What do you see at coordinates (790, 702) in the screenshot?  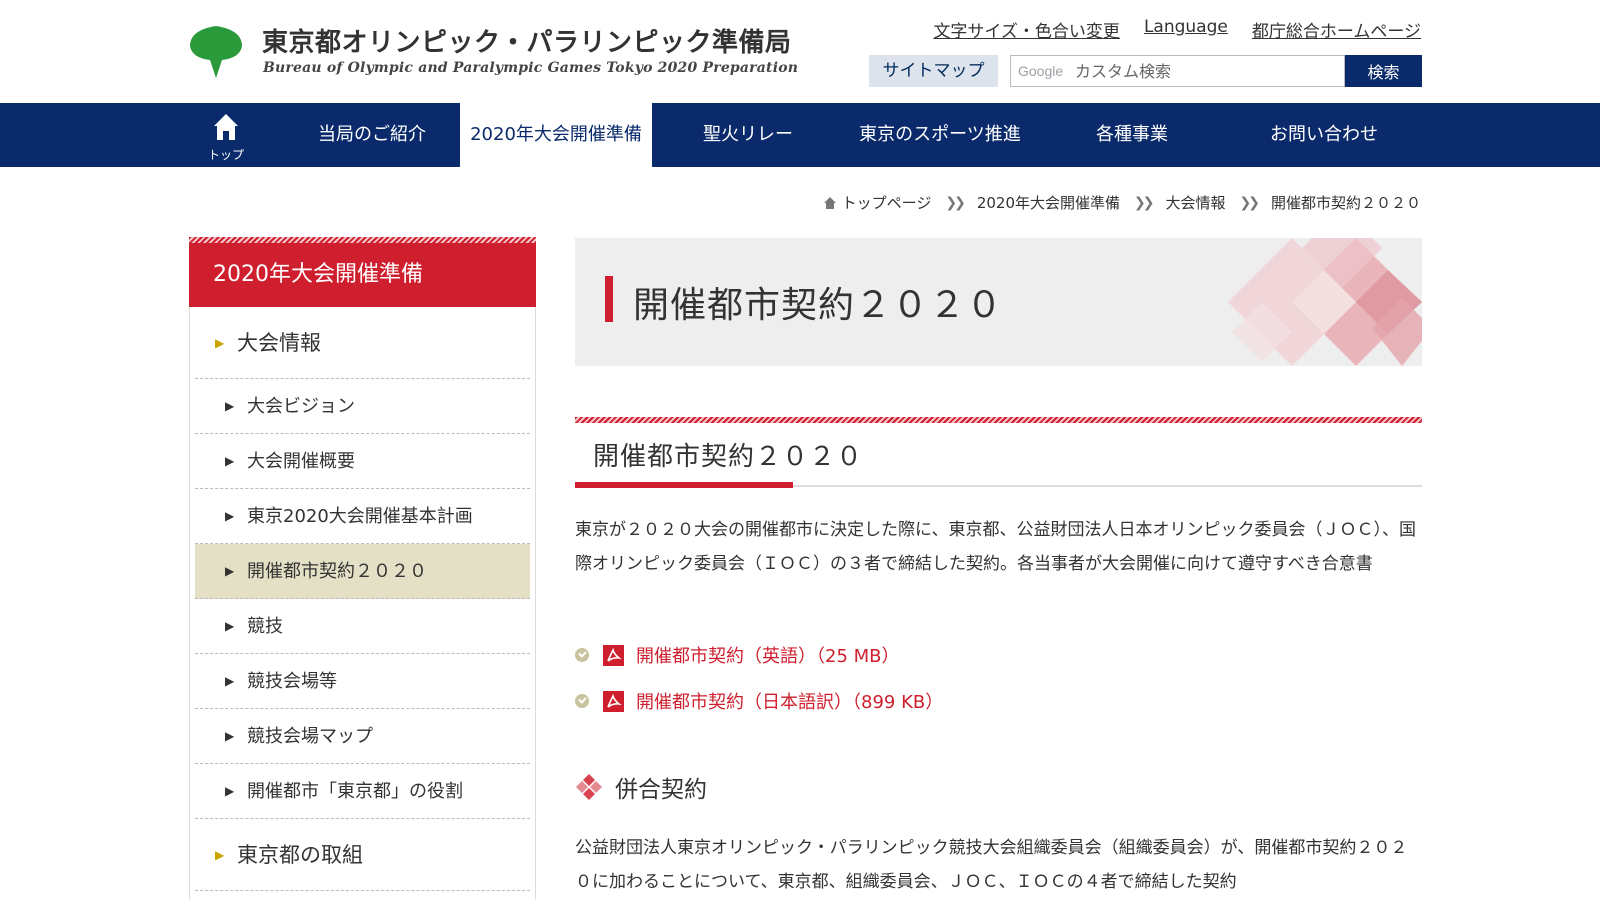 I see `download-link-label: 開催都市契約（日本語訳）（899 KB）` at bounding box center [790, 702].